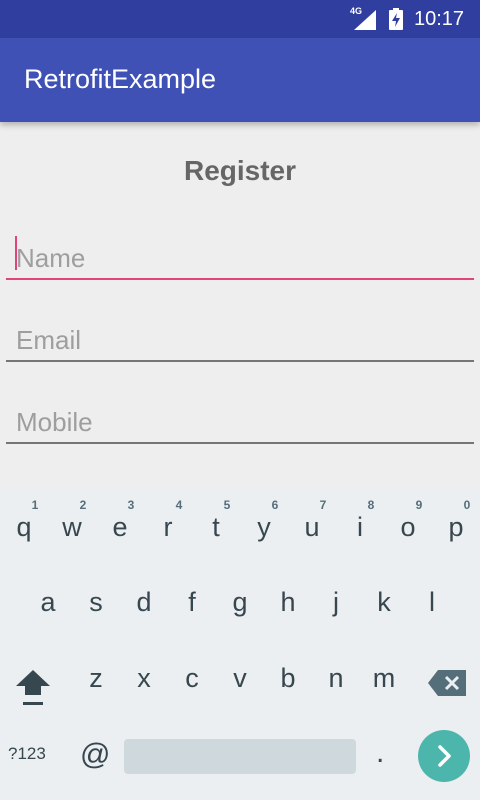  I want to click on key-u: u7, so click(312, 525).